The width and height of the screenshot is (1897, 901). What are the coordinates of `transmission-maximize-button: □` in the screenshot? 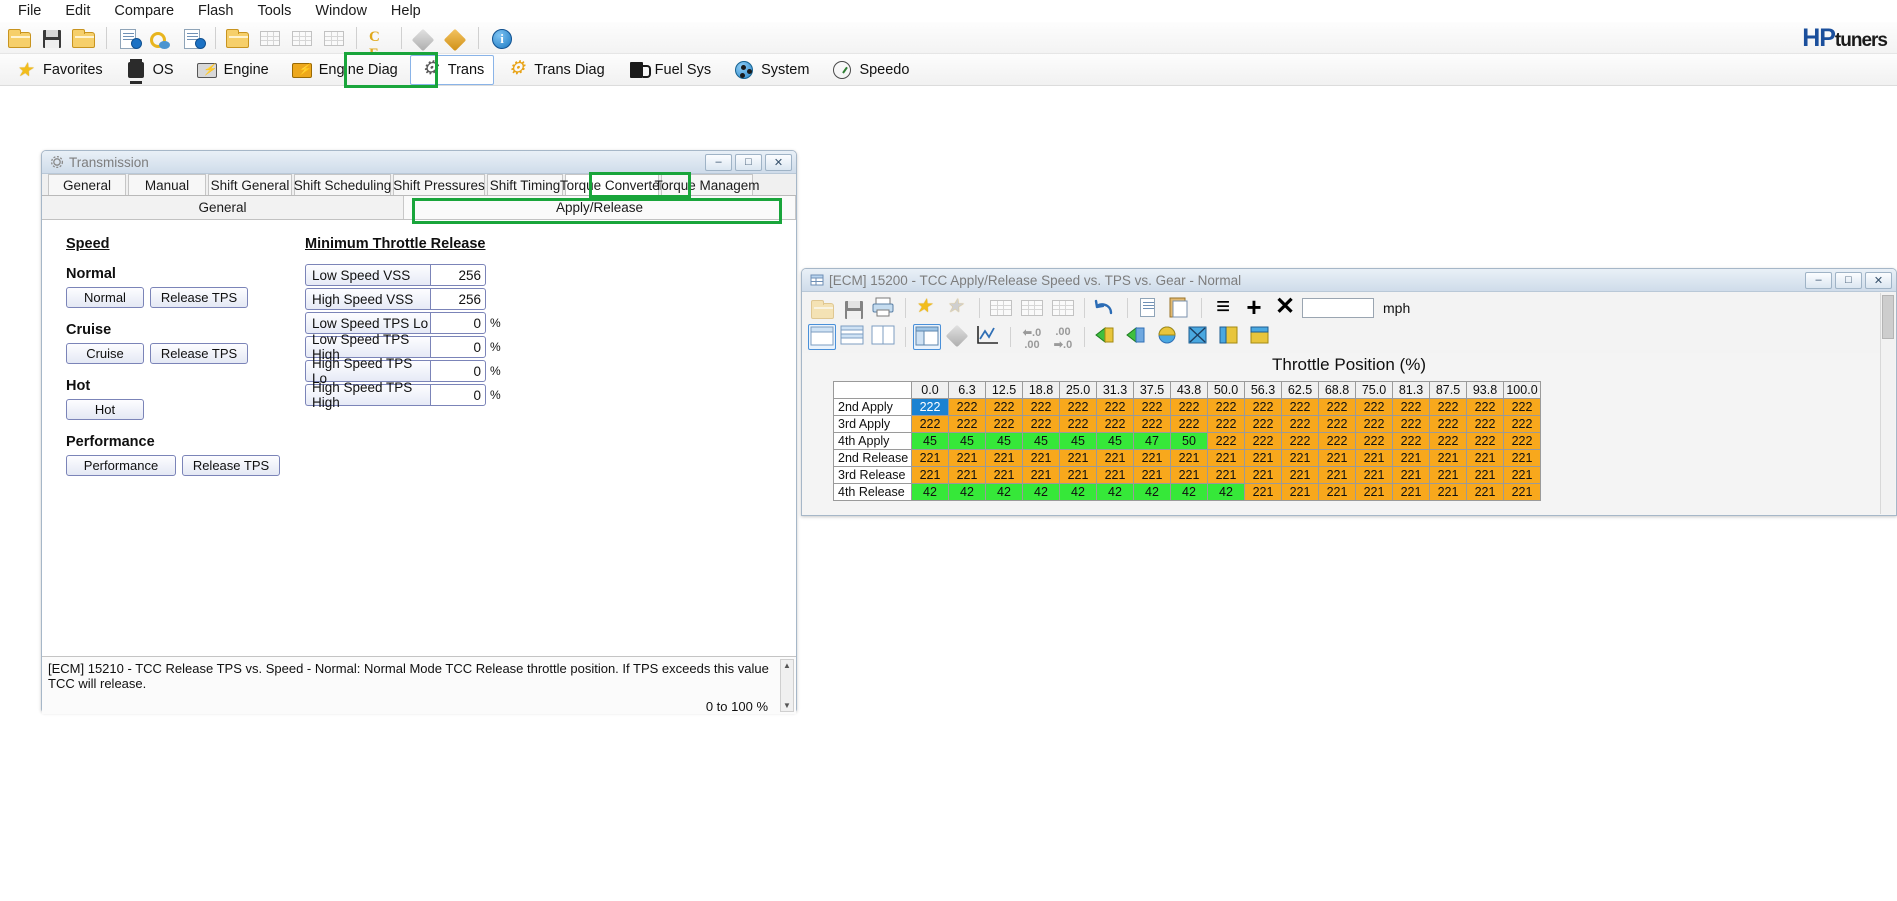 It's located at (748, 162).